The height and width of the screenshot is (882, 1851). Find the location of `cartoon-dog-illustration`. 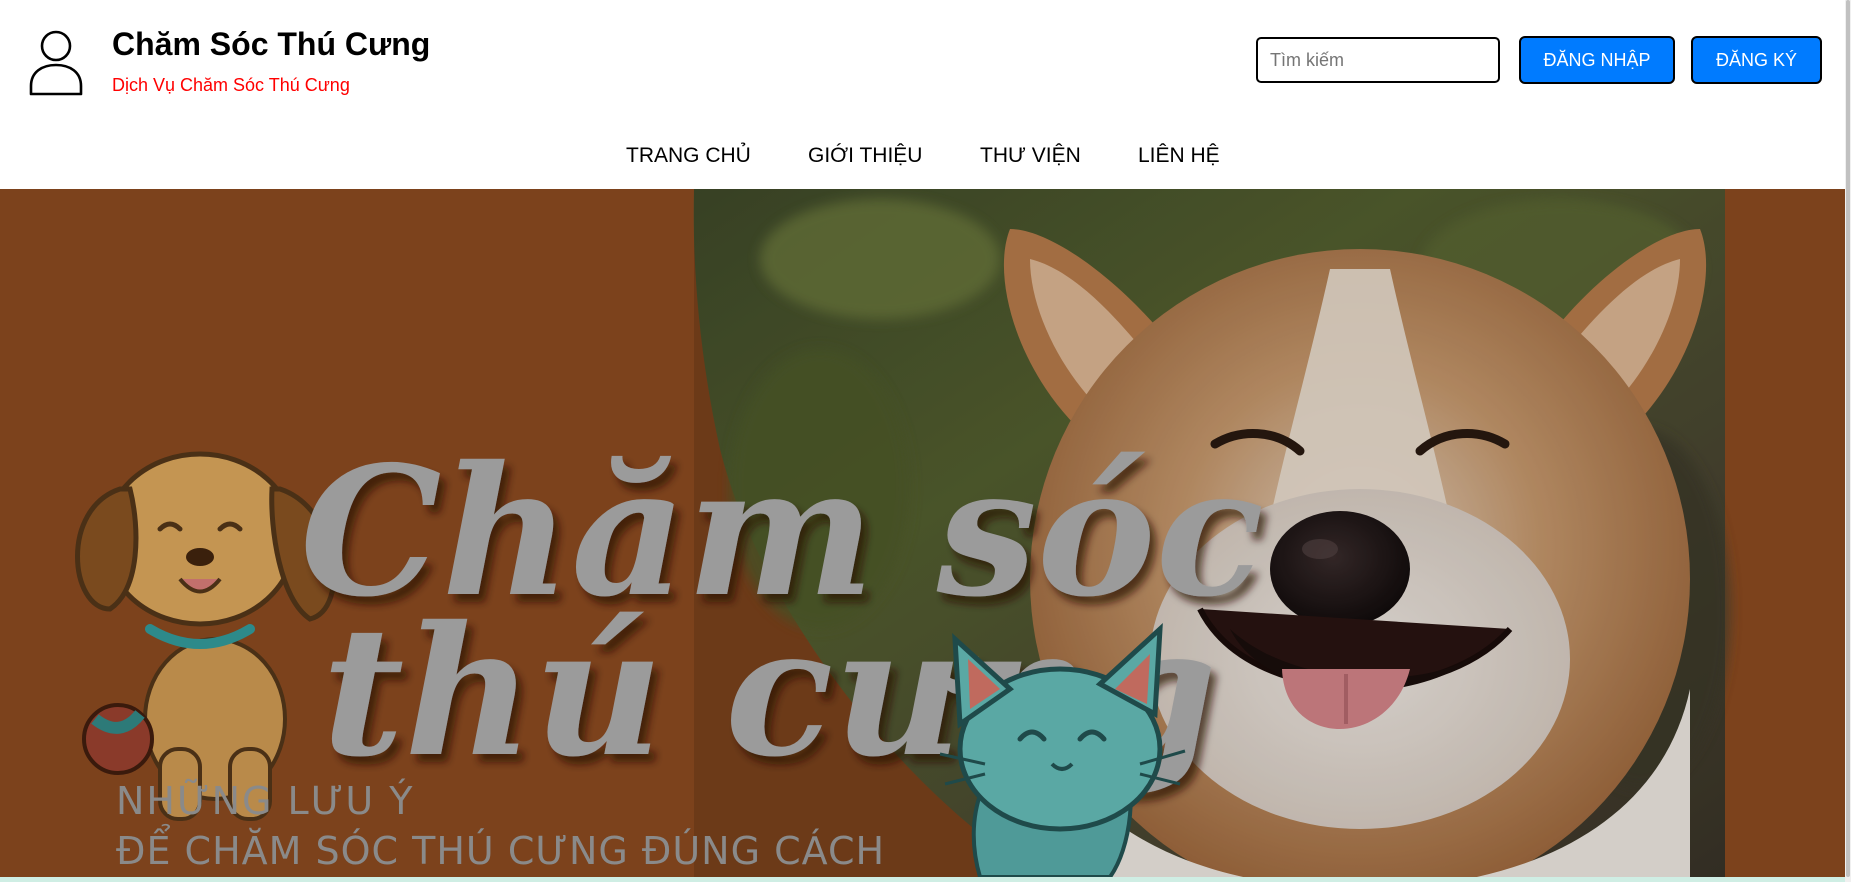

cartoon-dog-illustration is located at coordinates (206, 636).